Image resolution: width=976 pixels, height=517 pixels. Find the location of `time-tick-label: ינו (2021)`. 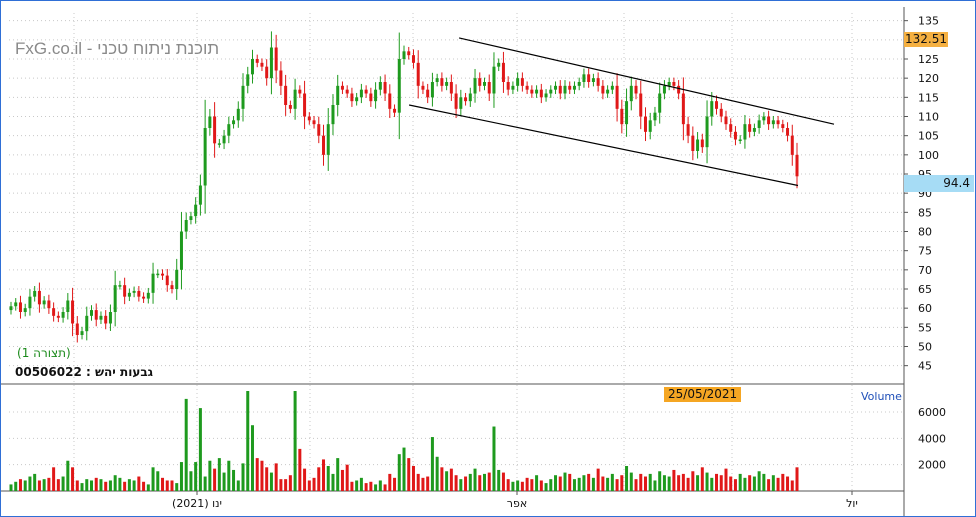

time-tick-label: ינו (2021) is located at coordinates (197, 503).